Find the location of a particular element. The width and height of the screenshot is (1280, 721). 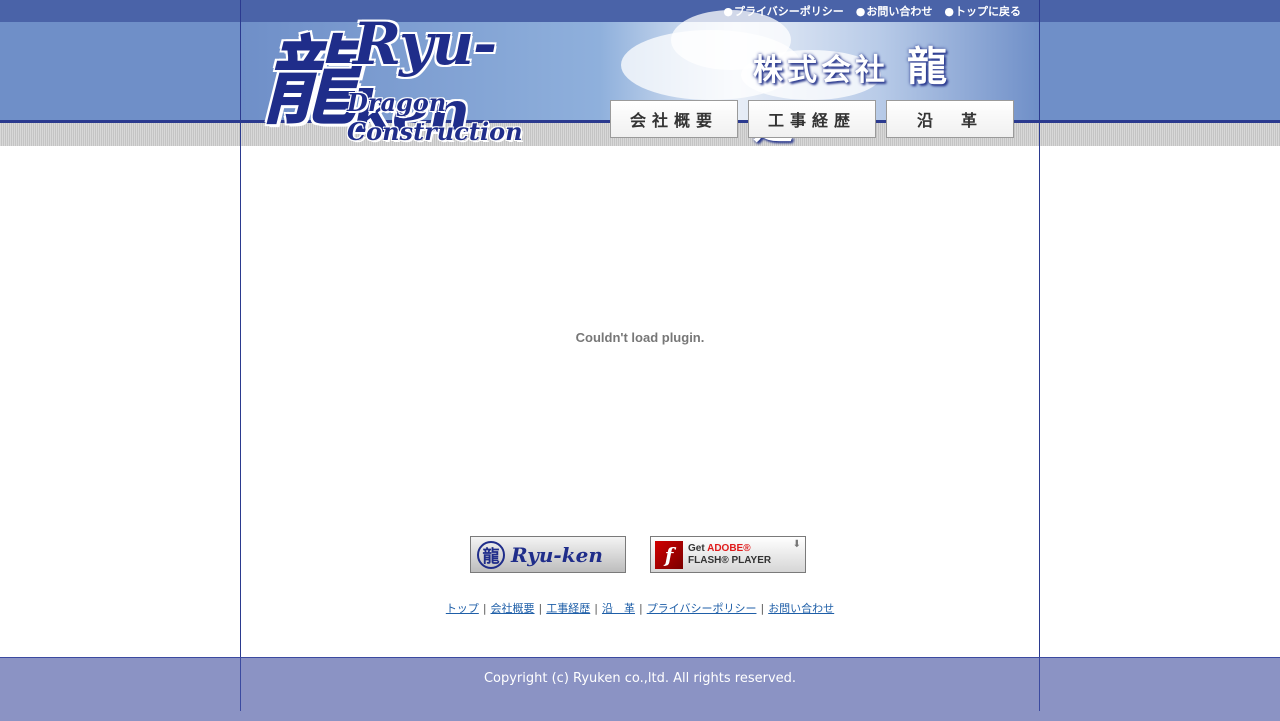

flash-icon: f is located at coordinates (669, 554).